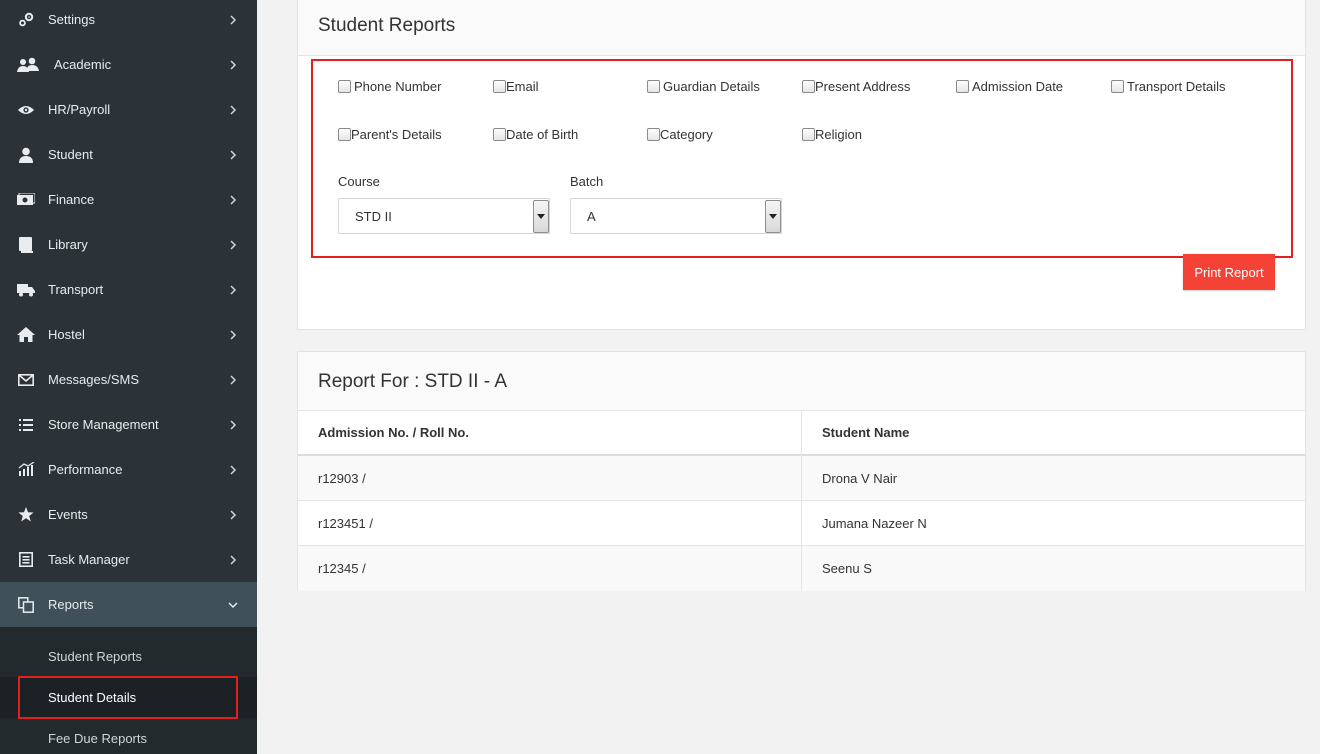 This screenshot has height=754, width=1320. I want to click on submenu-item-label: Student Details, so click(92, 697).